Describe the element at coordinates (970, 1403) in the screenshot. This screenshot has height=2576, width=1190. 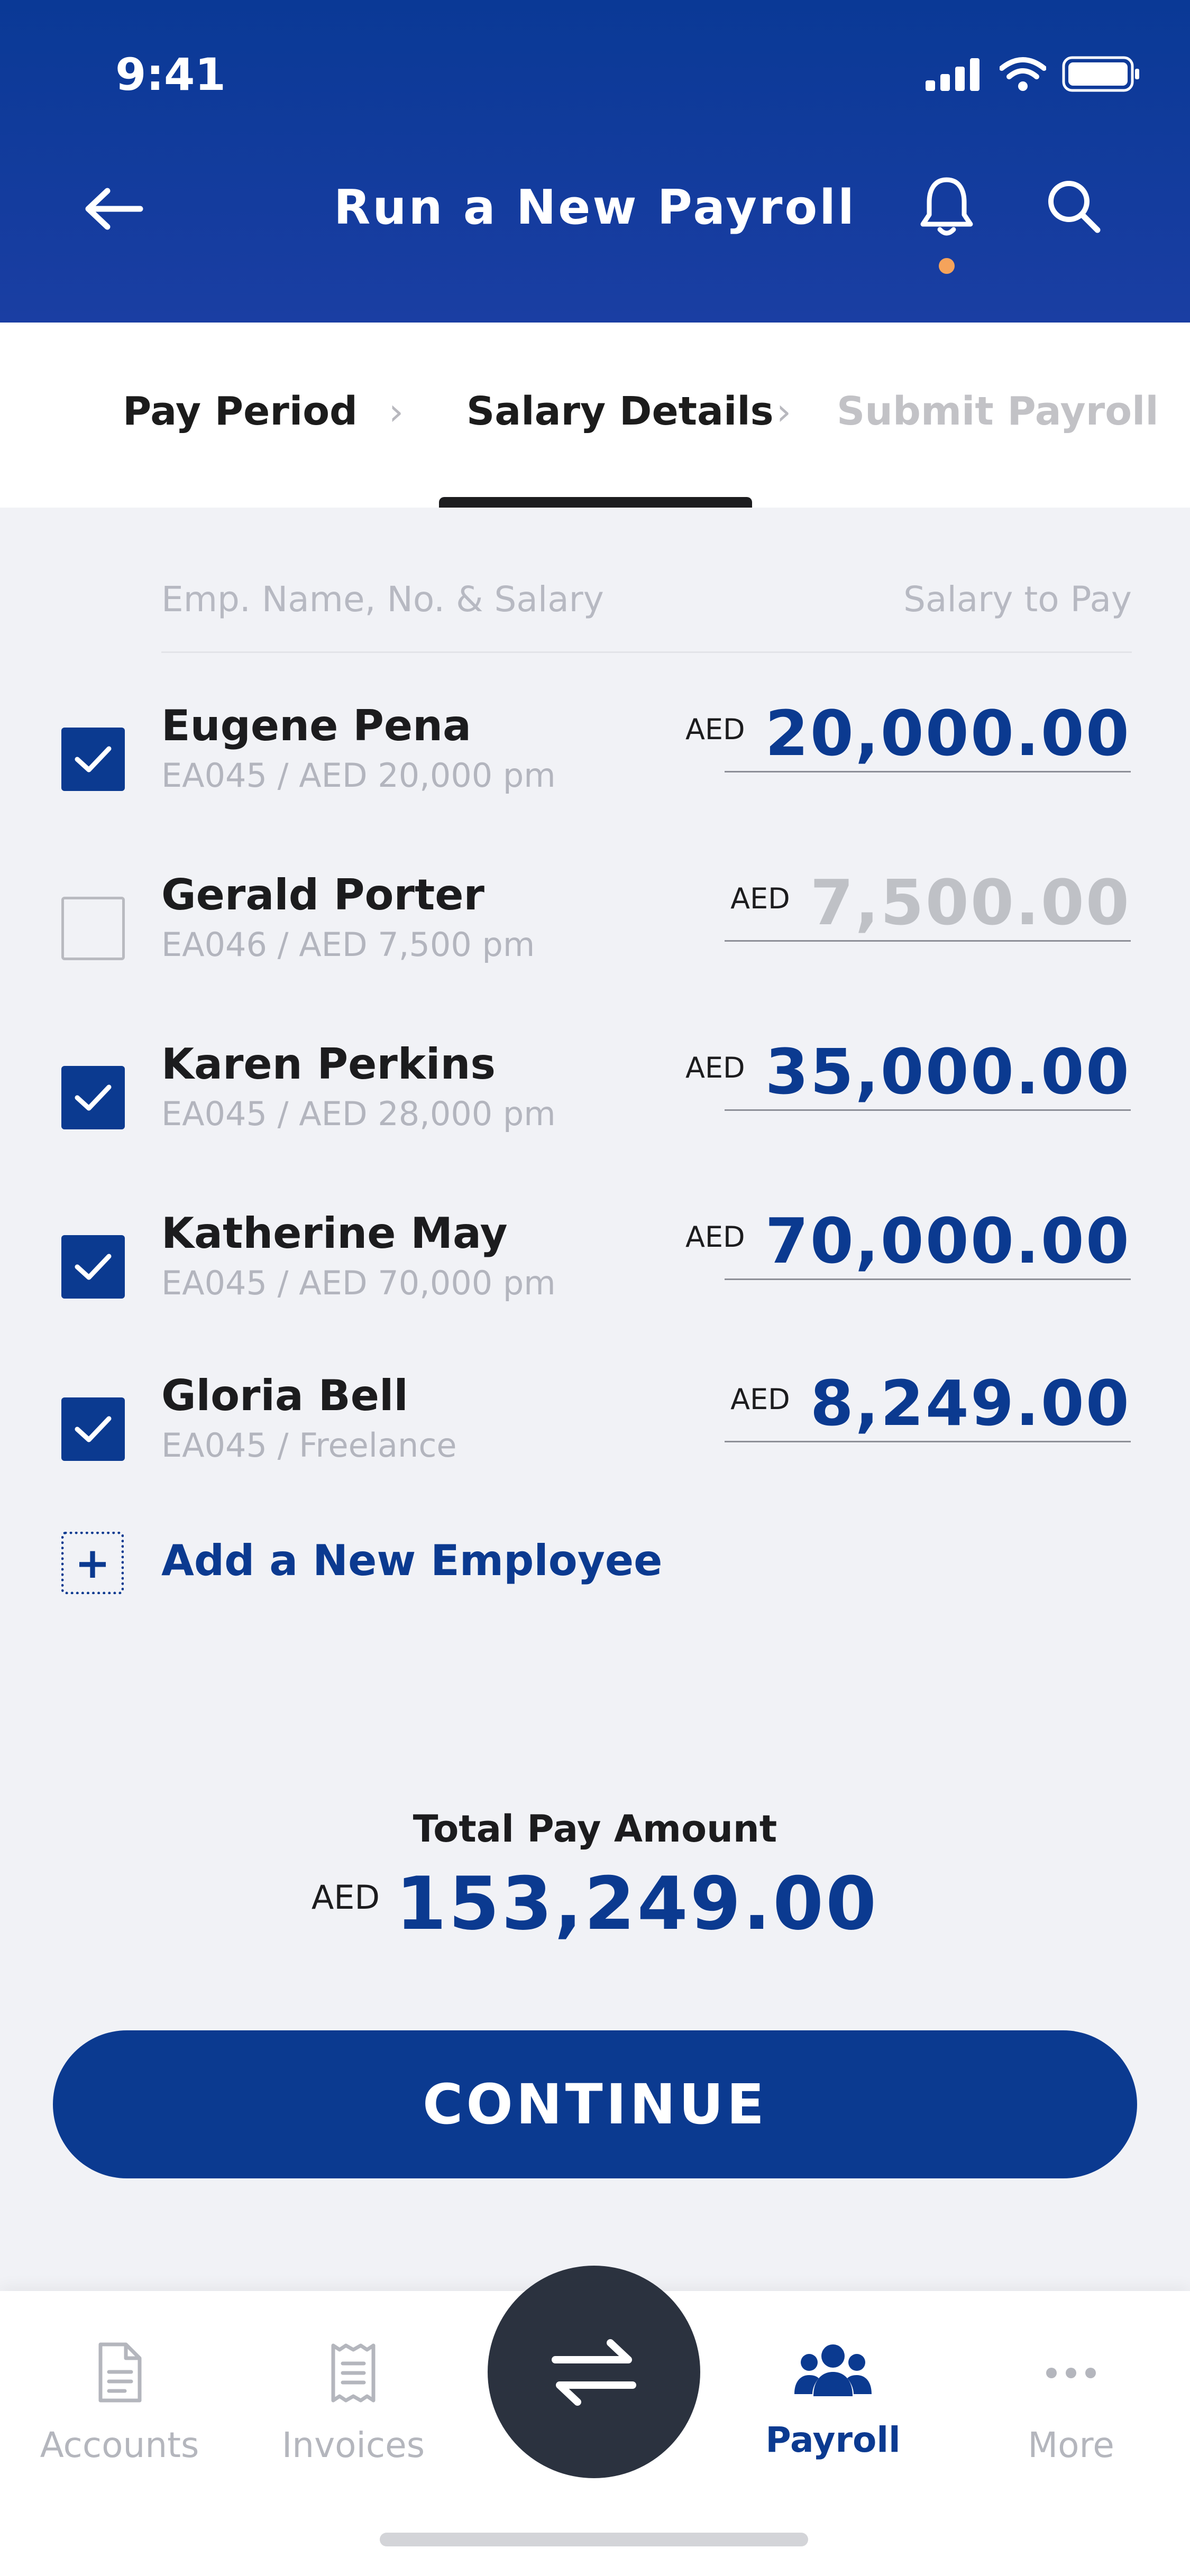
I see `salary-amount: 8,249.00` at that location.